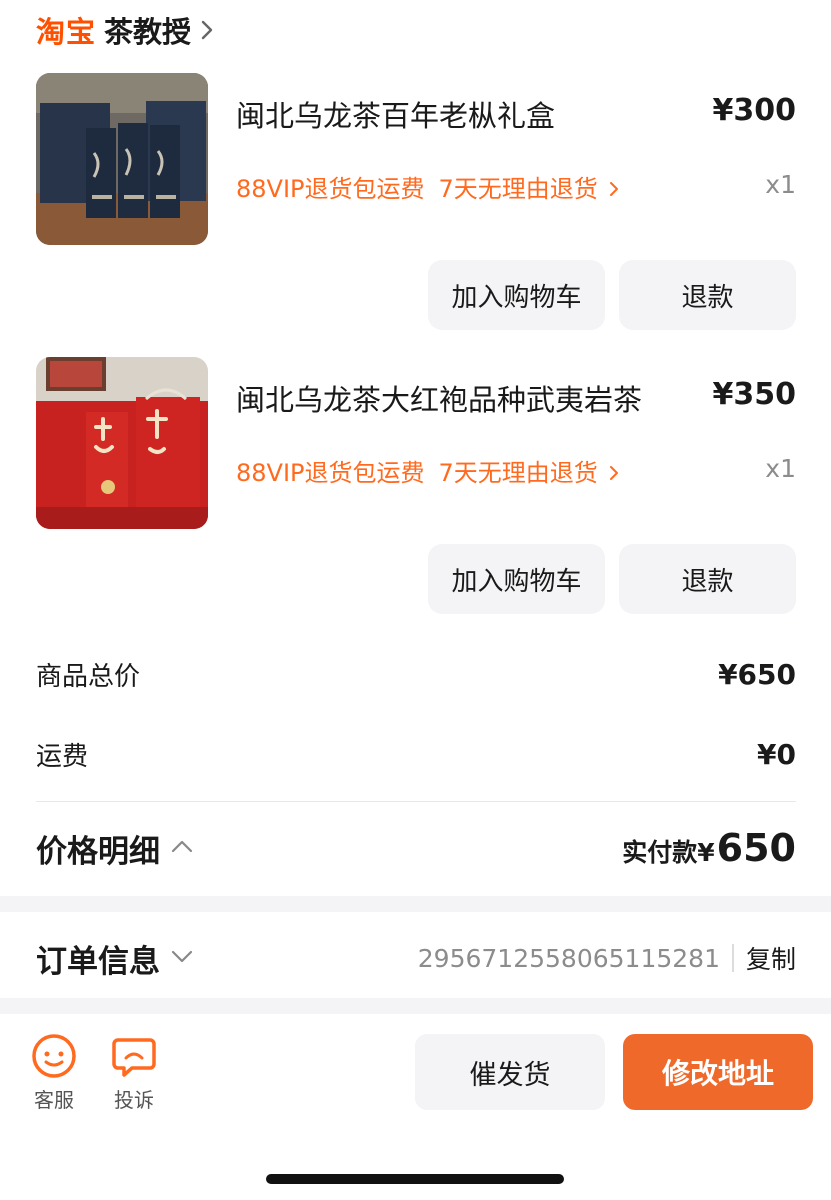  I want to click on taobao-logo: 淘宝, so click(66, 32).